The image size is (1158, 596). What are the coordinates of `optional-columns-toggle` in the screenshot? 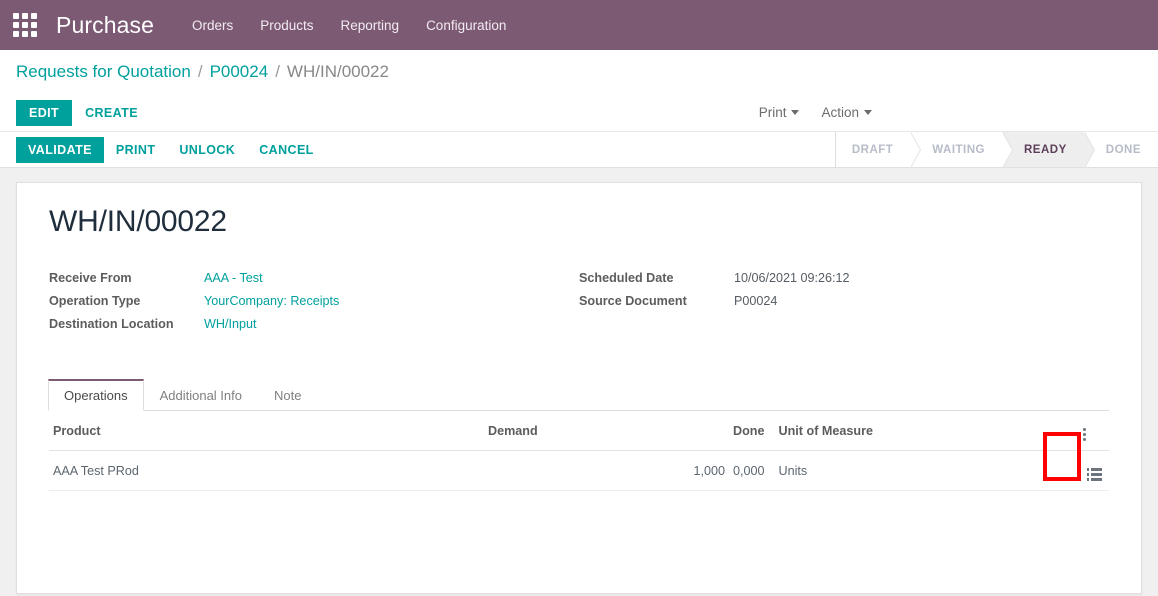 It's located at (1094, 431).